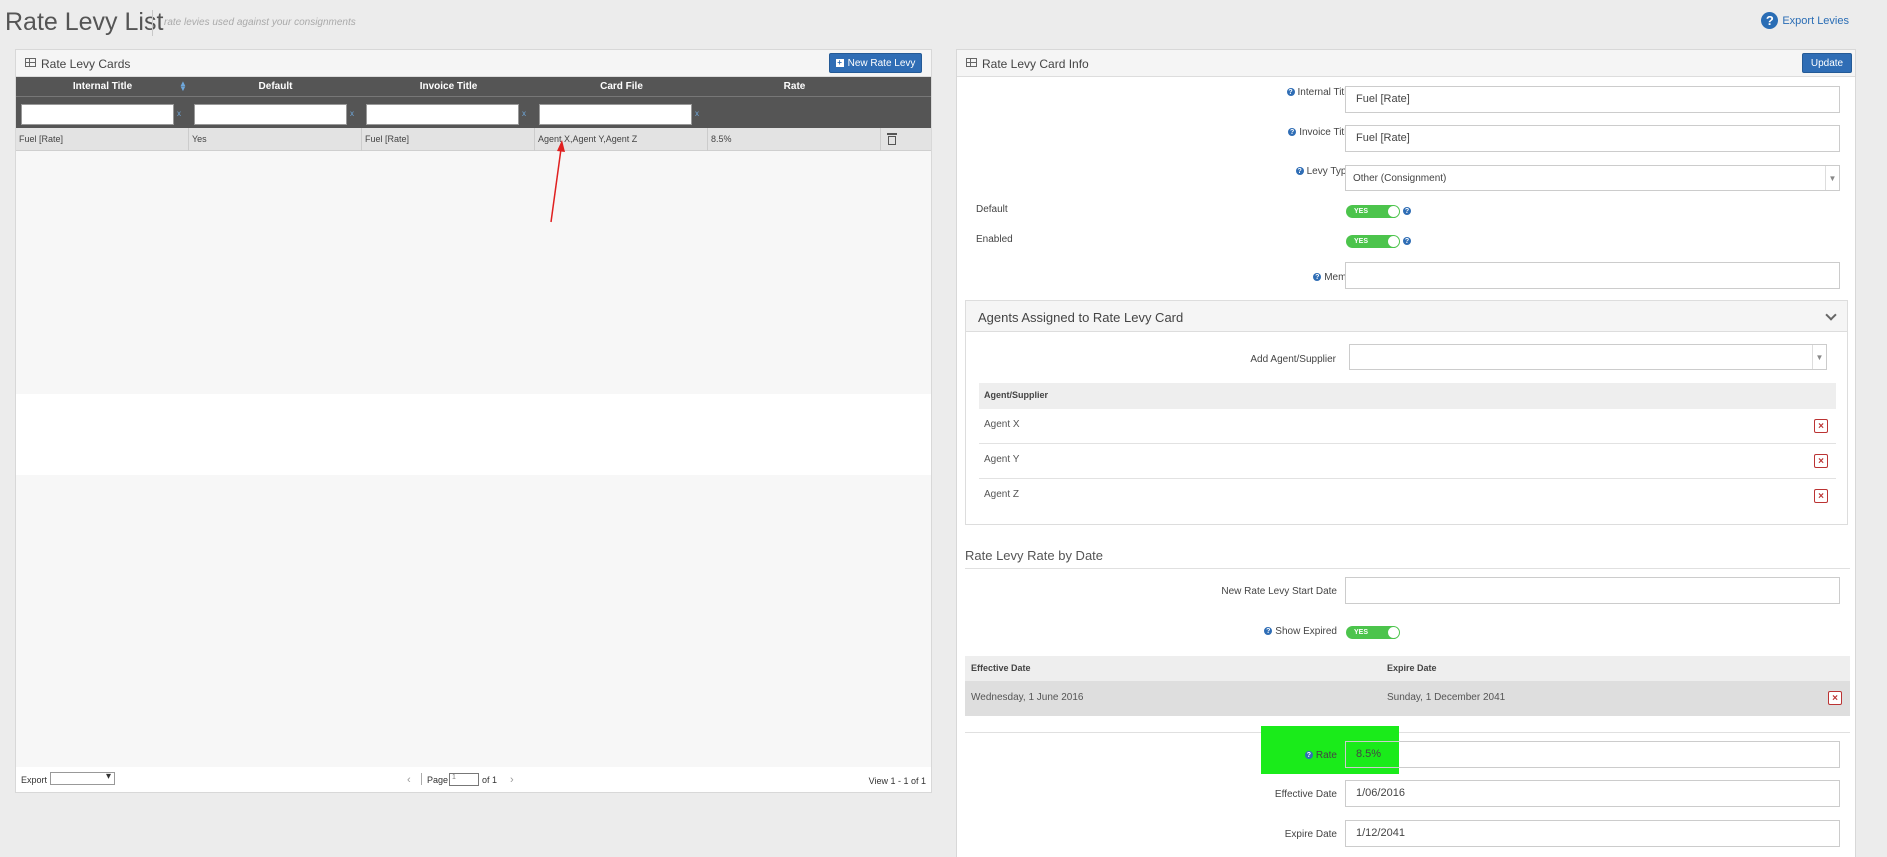  What do you see at coordinates (1320, 132) in the screenshot?
I see `invoice-title-label: ? Invoice Title` at bounding box center [1320, 132].